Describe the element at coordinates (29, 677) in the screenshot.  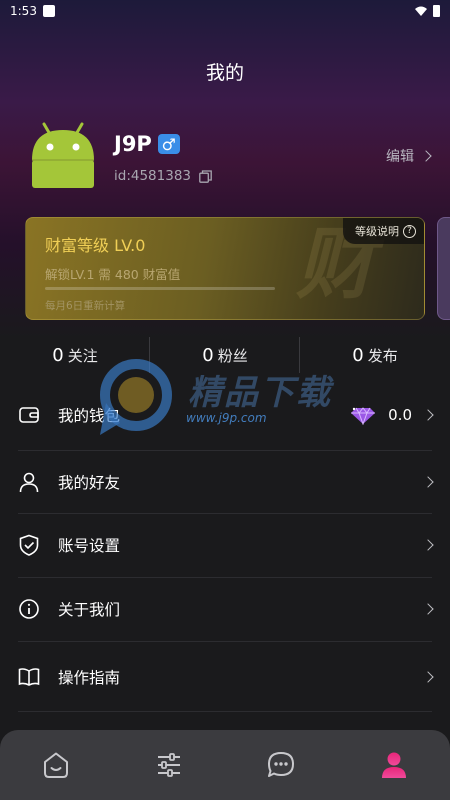
I see `book-icon` at that location.